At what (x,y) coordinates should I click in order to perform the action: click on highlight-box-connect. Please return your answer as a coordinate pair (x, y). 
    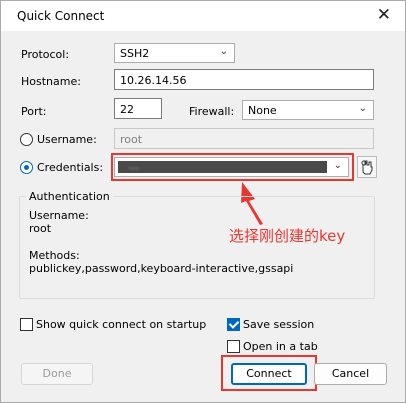
    Looking at the image, I should click on (269, 373).